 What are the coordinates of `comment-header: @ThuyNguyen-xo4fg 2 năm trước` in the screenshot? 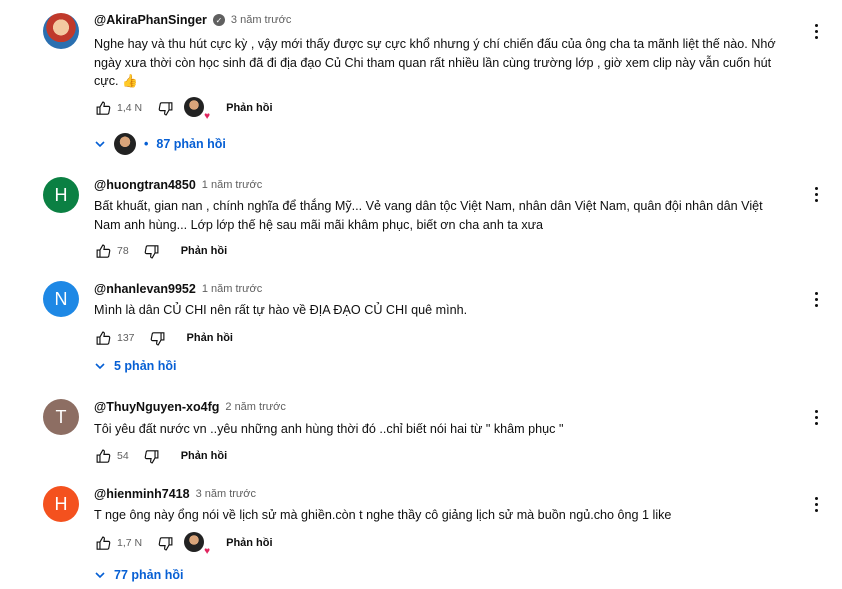 It's located at (190, 407).